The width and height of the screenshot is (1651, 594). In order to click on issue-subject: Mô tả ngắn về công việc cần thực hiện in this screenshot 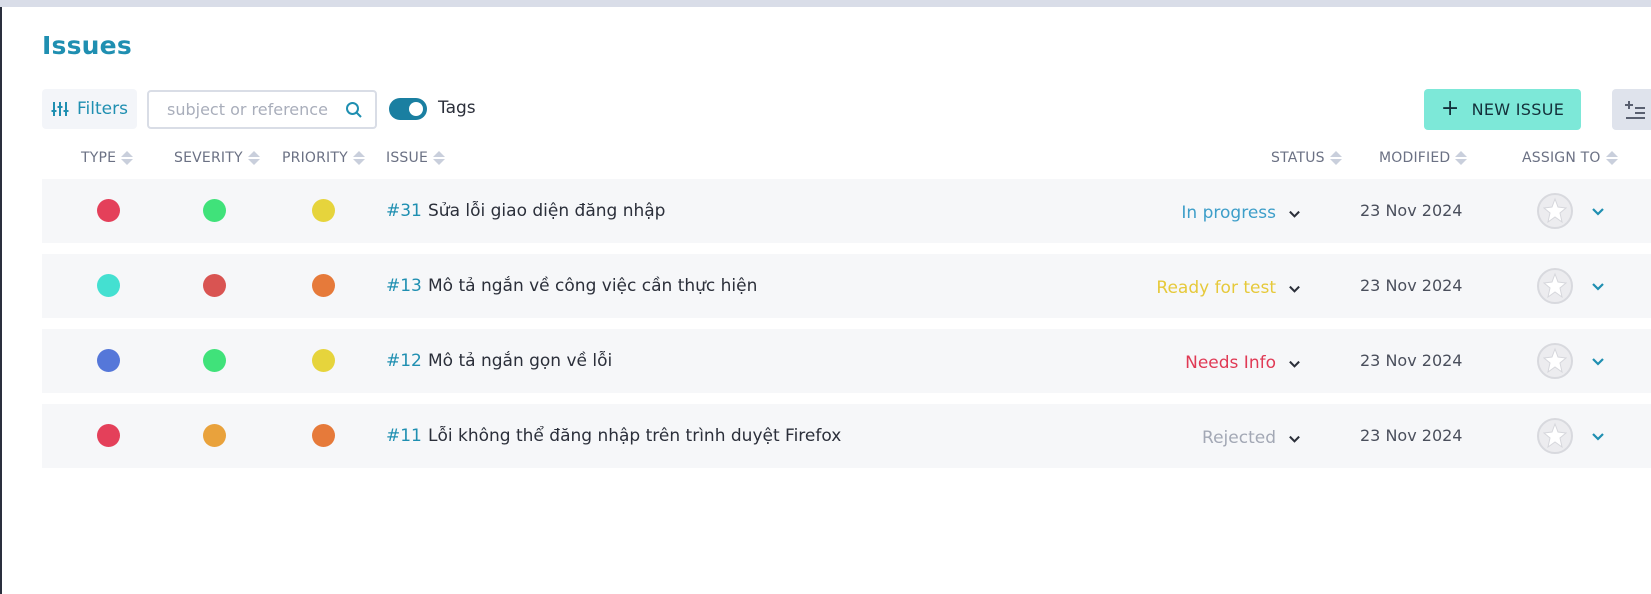, I will do `click(592, 286)`.